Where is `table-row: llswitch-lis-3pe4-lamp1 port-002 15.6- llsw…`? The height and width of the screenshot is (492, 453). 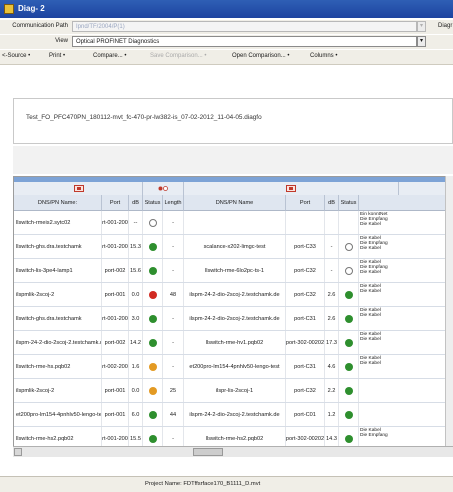 table-row: llswitch-lis-3pe4-lamp1 port-002 15.6- llsw… is located at coordinates (233, 271).